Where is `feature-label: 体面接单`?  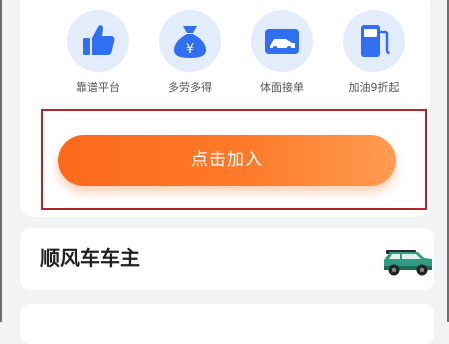 feature-label: 体面接单 is located at coordinates (282, 87).